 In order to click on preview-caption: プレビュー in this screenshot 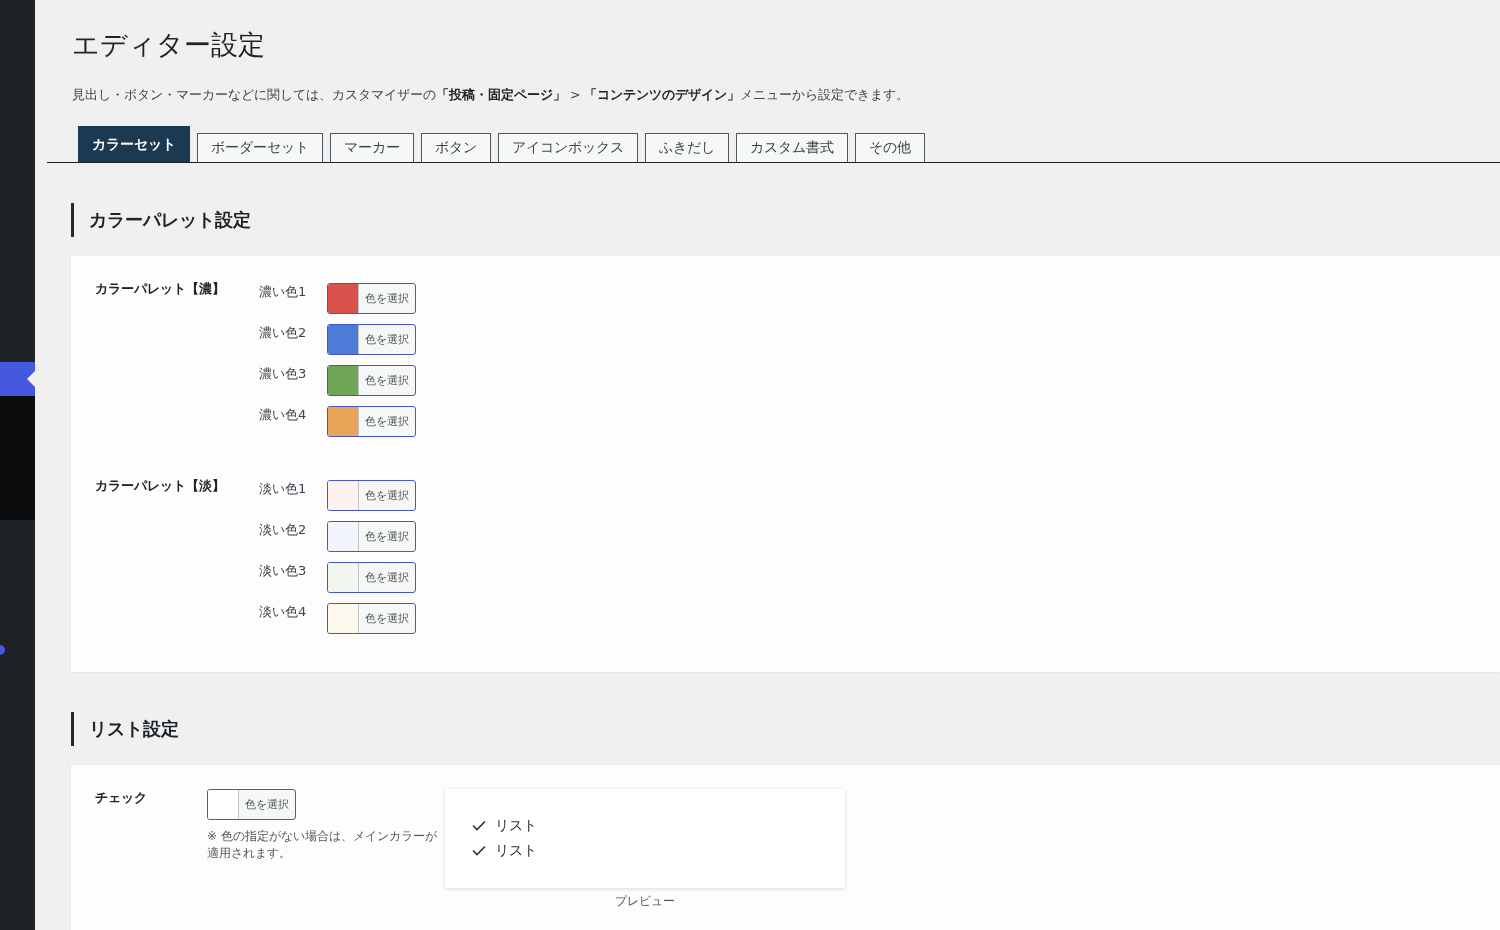, I will do `click(645, 901)`.